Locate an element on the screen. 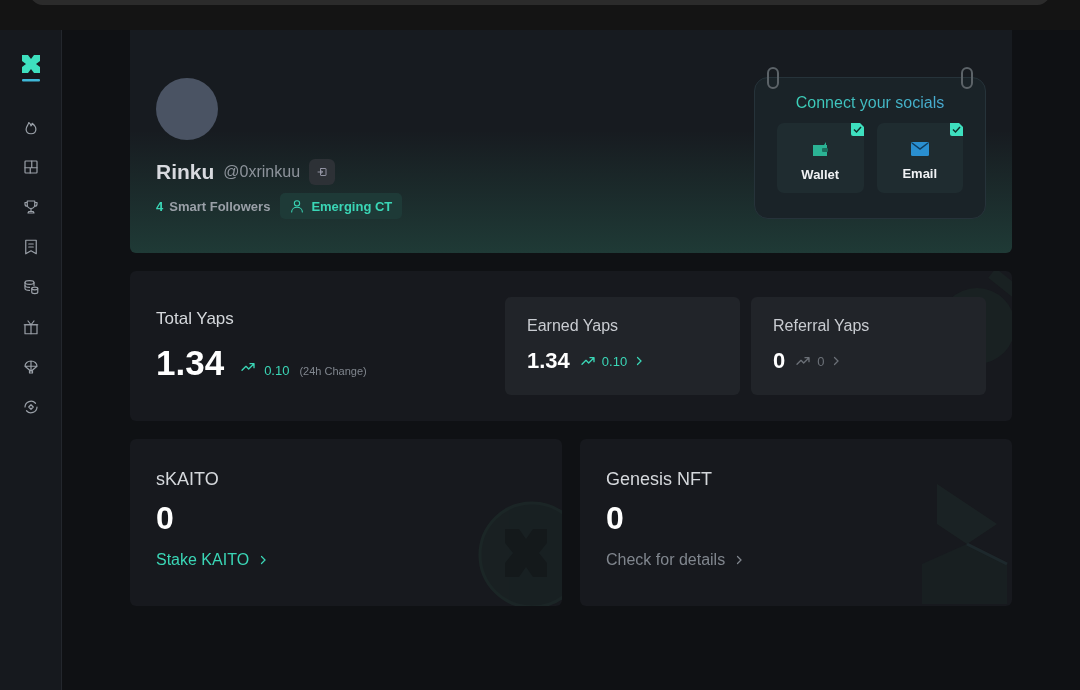 This screenshot has height=690, width=1080. parachute-icon is located at coordinates (30, 367).